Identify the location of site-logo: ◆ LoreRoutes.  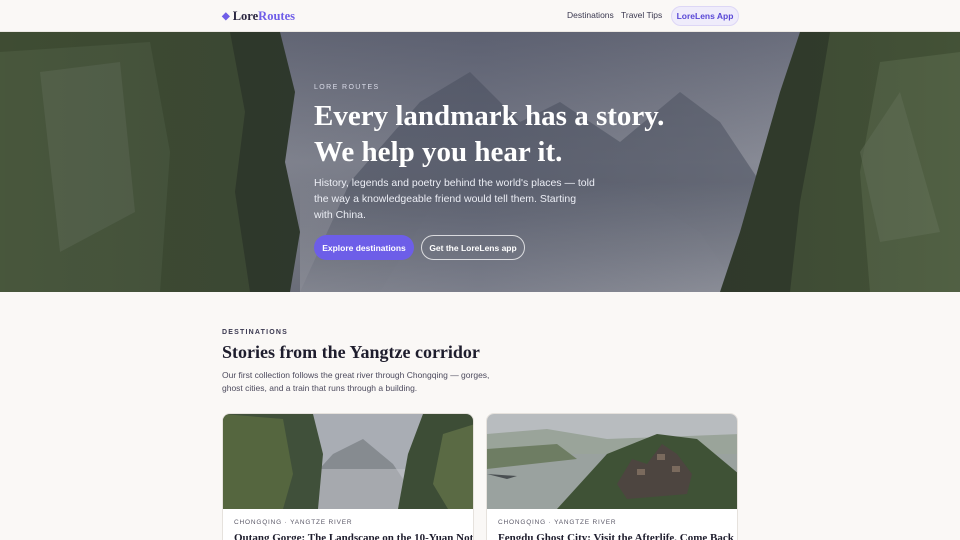
(258, 16).